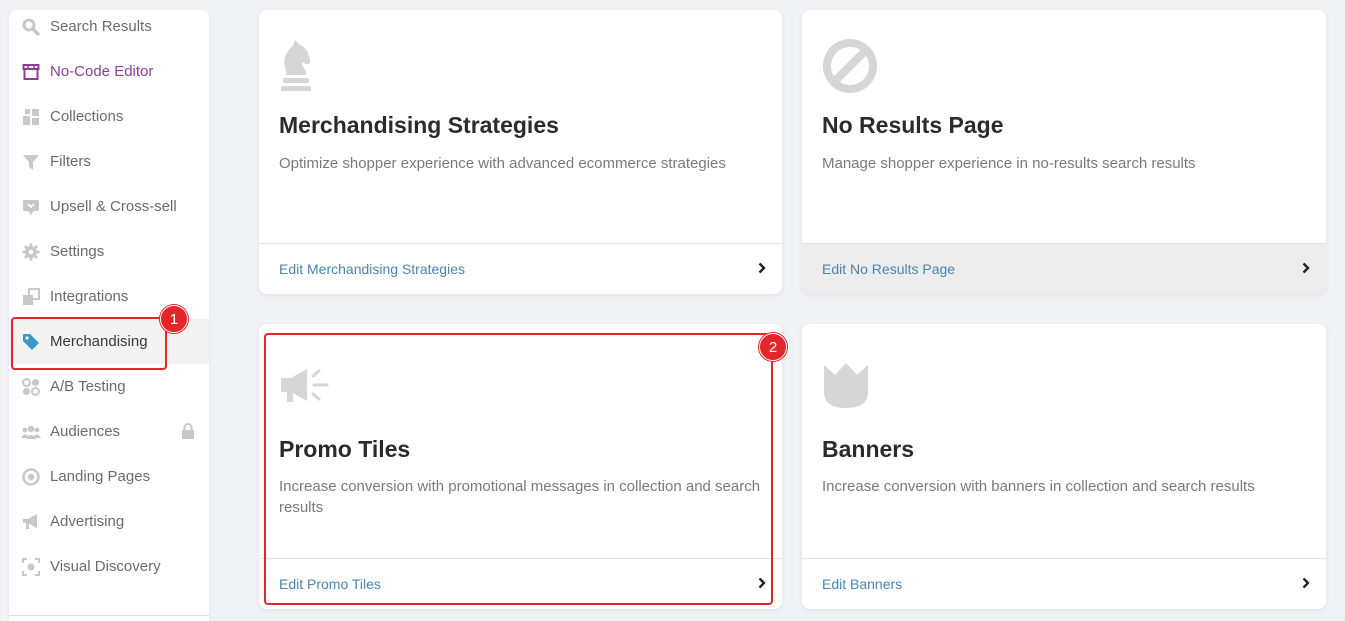 This screenshot has height=621, width=1345. What do you see at coordinates (88, 386) in the screenshot?
I see `sidebar-item-label: A/B Testing` at bounding box center [88, 386].